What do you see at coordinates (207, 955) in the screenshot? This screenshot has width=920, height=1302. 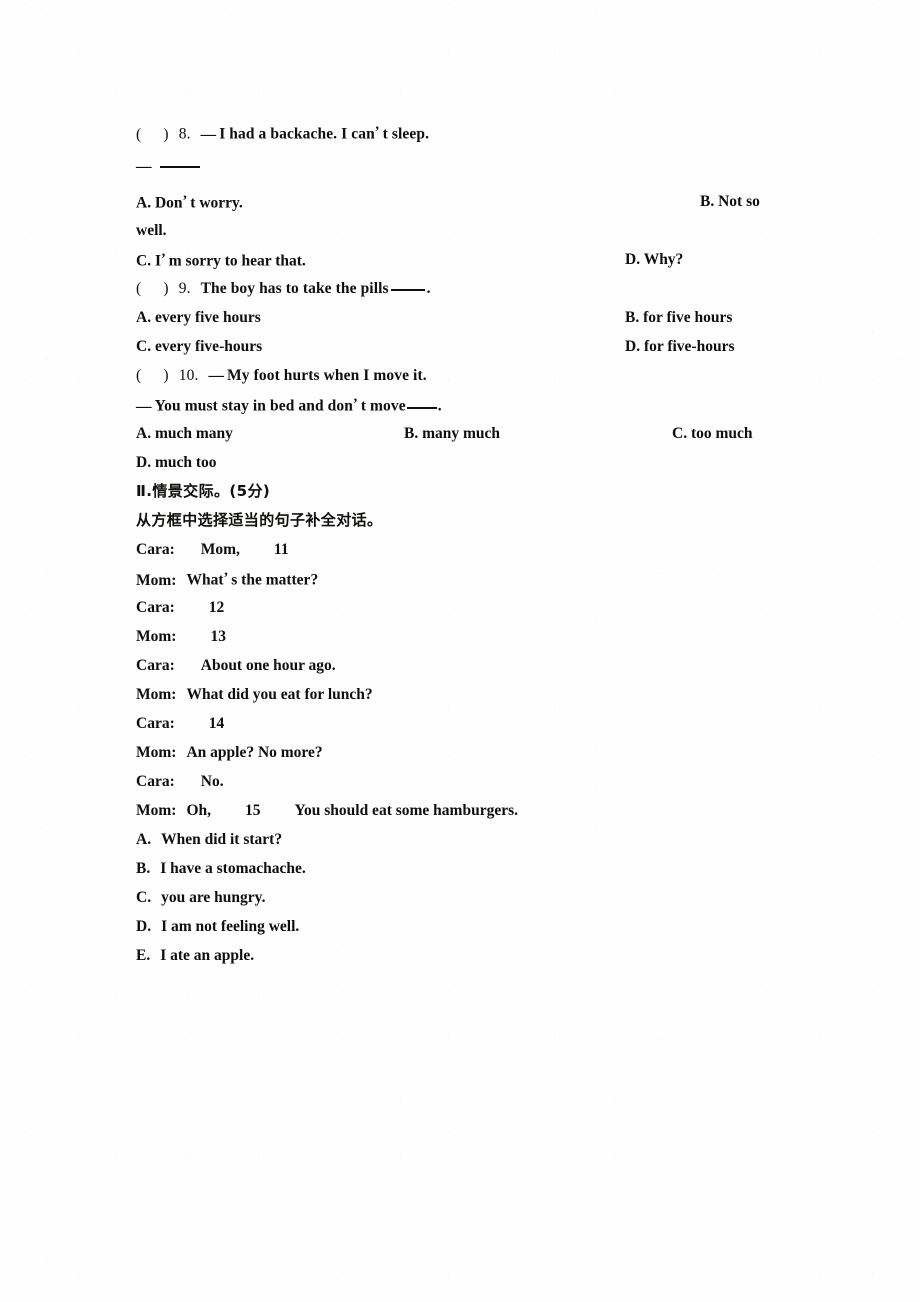 I see `choice-text: I ate an apple.` at bounding box center [207, 955].